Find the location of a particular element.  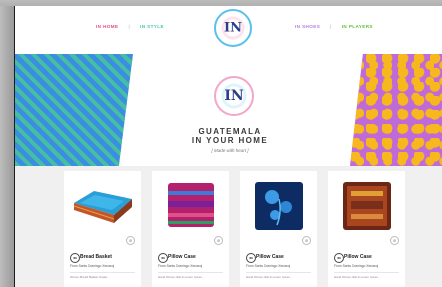

product-image-pillow-brown is located at coordinates (366, 206).